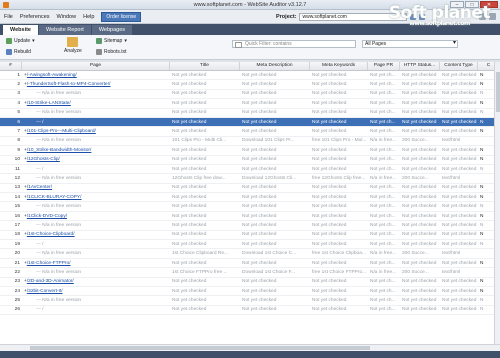 This screenshot has height=358, width=500. What do you see at coordinates (65, 30) in the screenshot?
I see `tab-website-report: Website Report` at bounding box center [65, 30].